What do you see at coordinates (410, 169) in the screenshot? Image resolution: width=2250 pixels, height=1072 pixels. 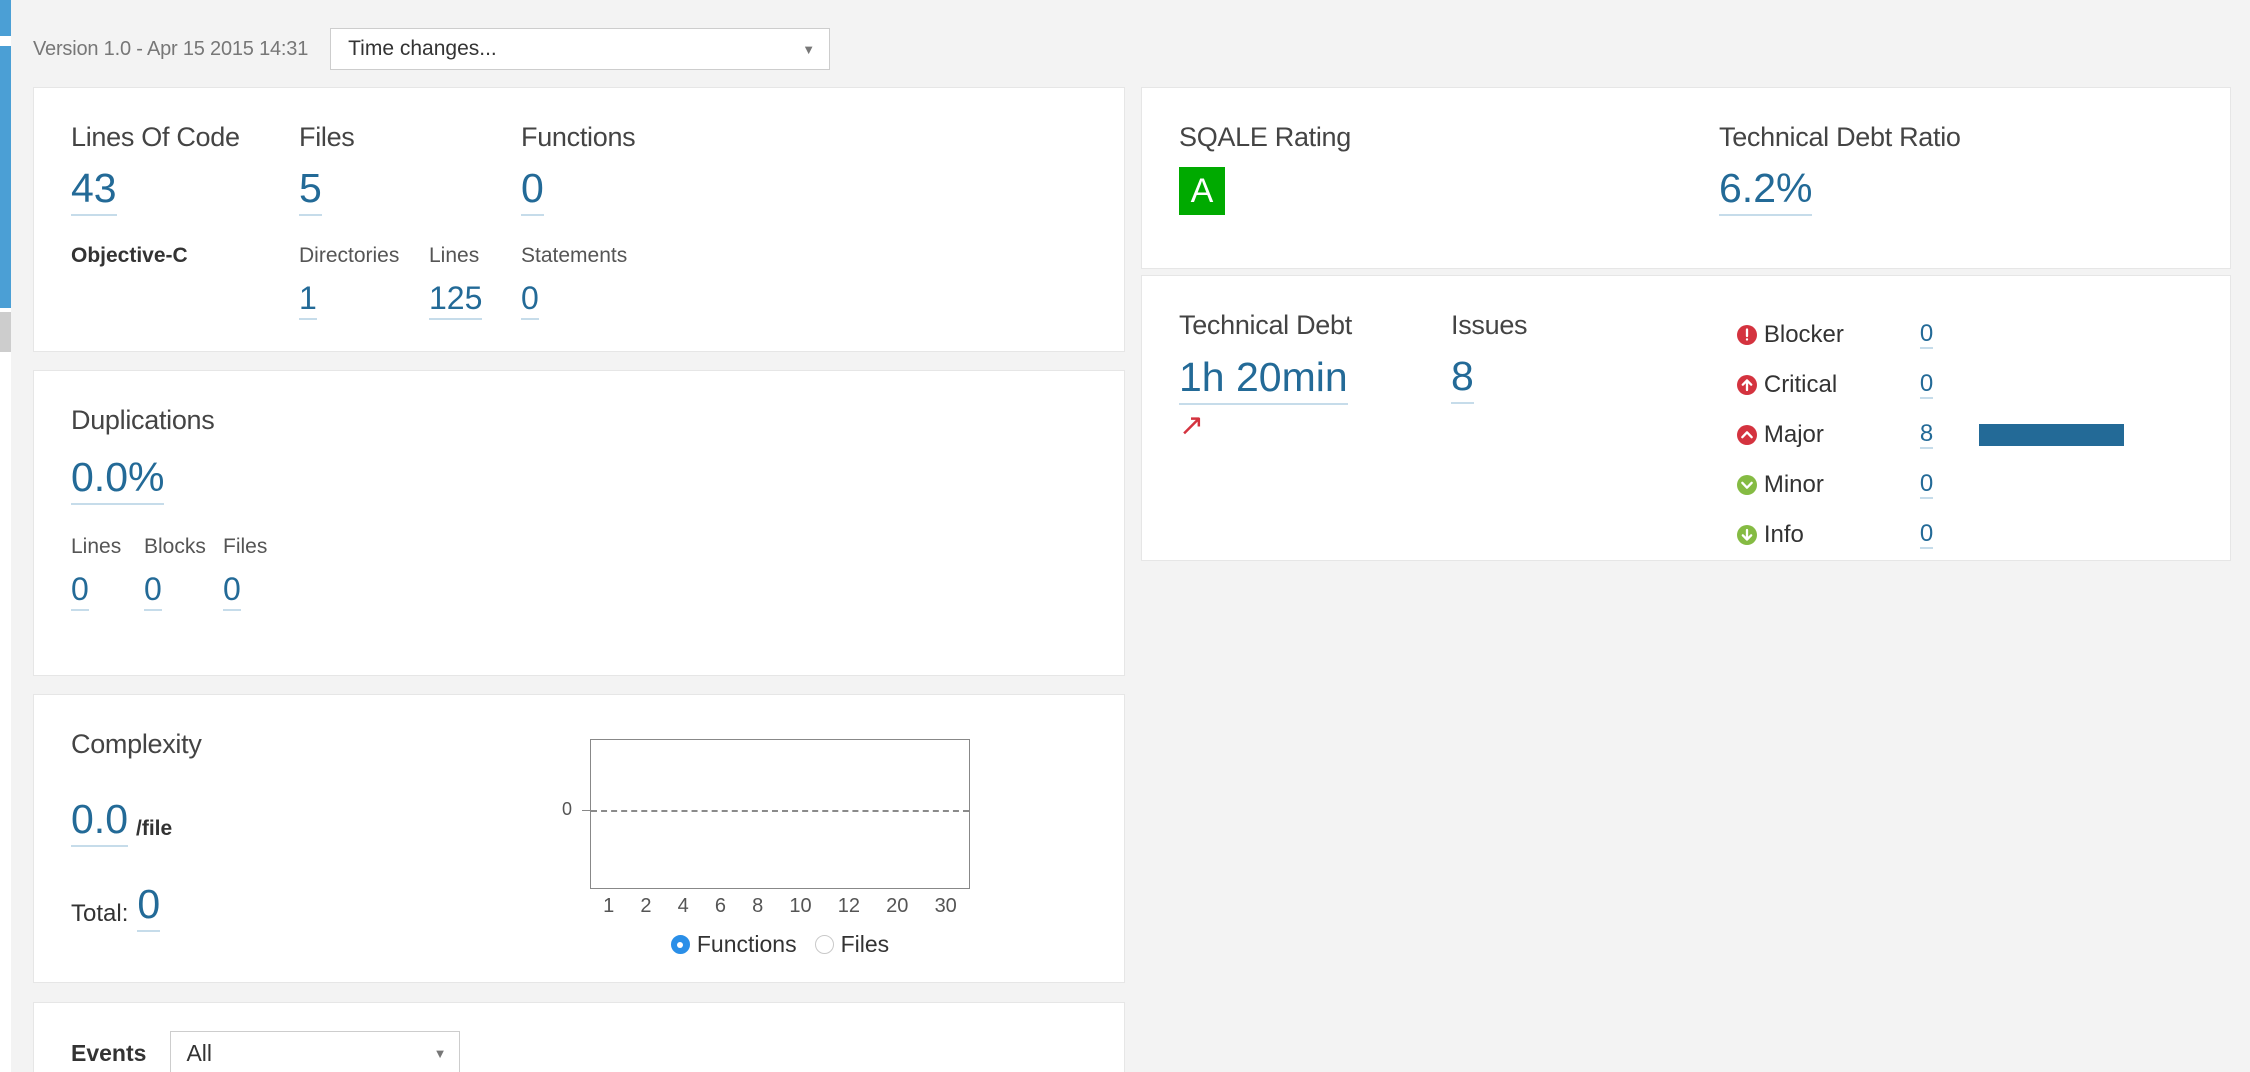 I see `files-metric: Files 5` at bounding box center [410, 169].